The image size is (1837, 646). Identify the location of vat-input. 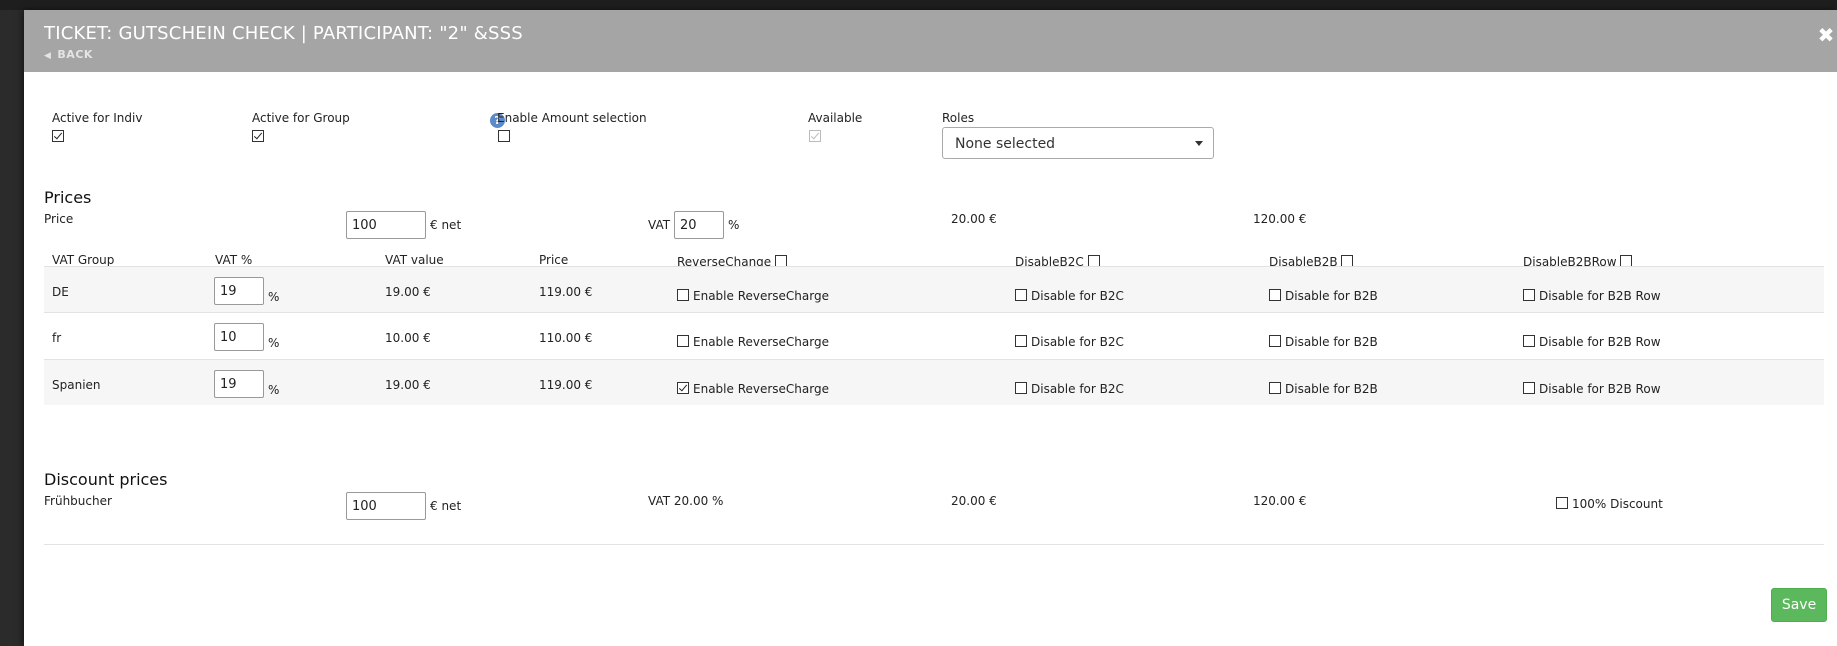
(699, 225).